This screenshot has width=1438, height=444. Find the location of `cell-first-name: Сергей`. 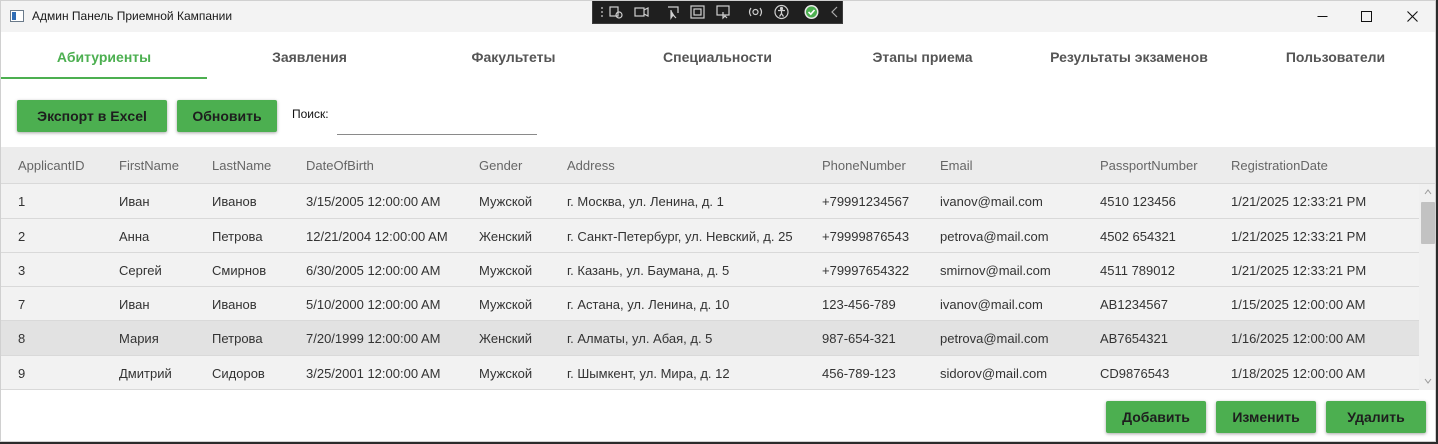

cell-first-name: Сергей is located at coordinates (140, 270).